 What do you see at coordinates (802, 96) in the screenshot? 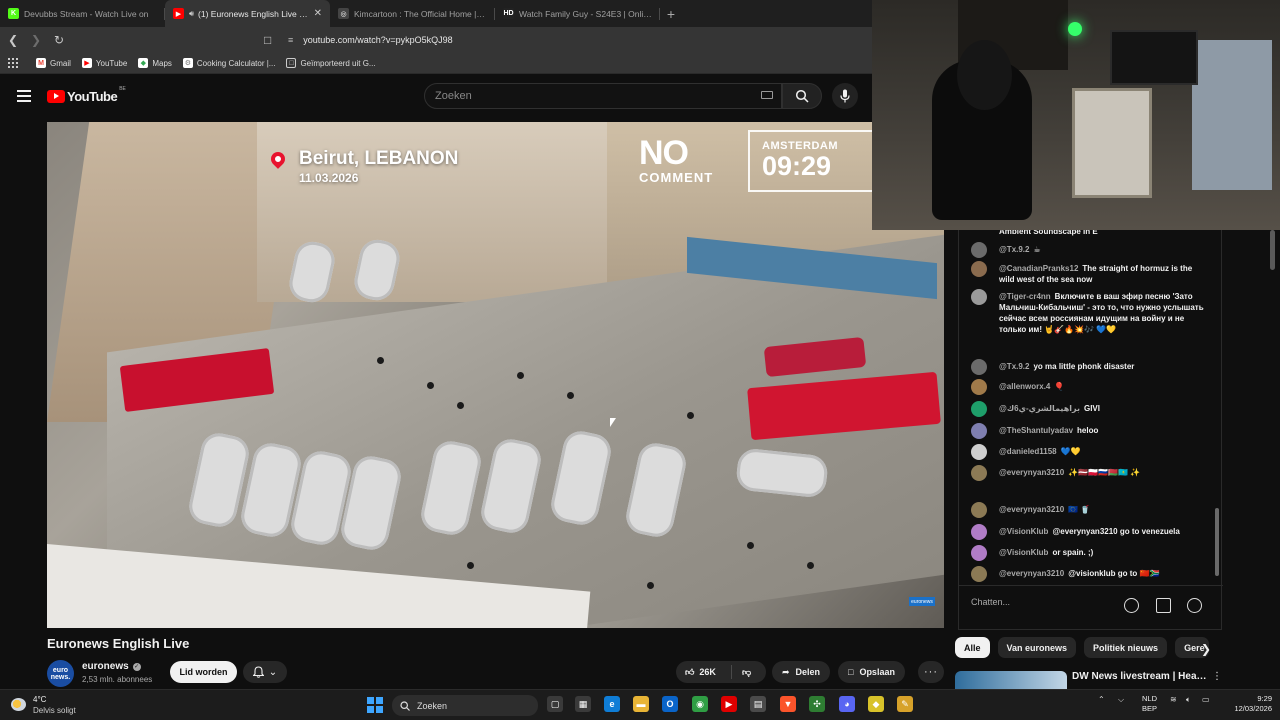
I see `search-button` at bounding box center [802, 96].